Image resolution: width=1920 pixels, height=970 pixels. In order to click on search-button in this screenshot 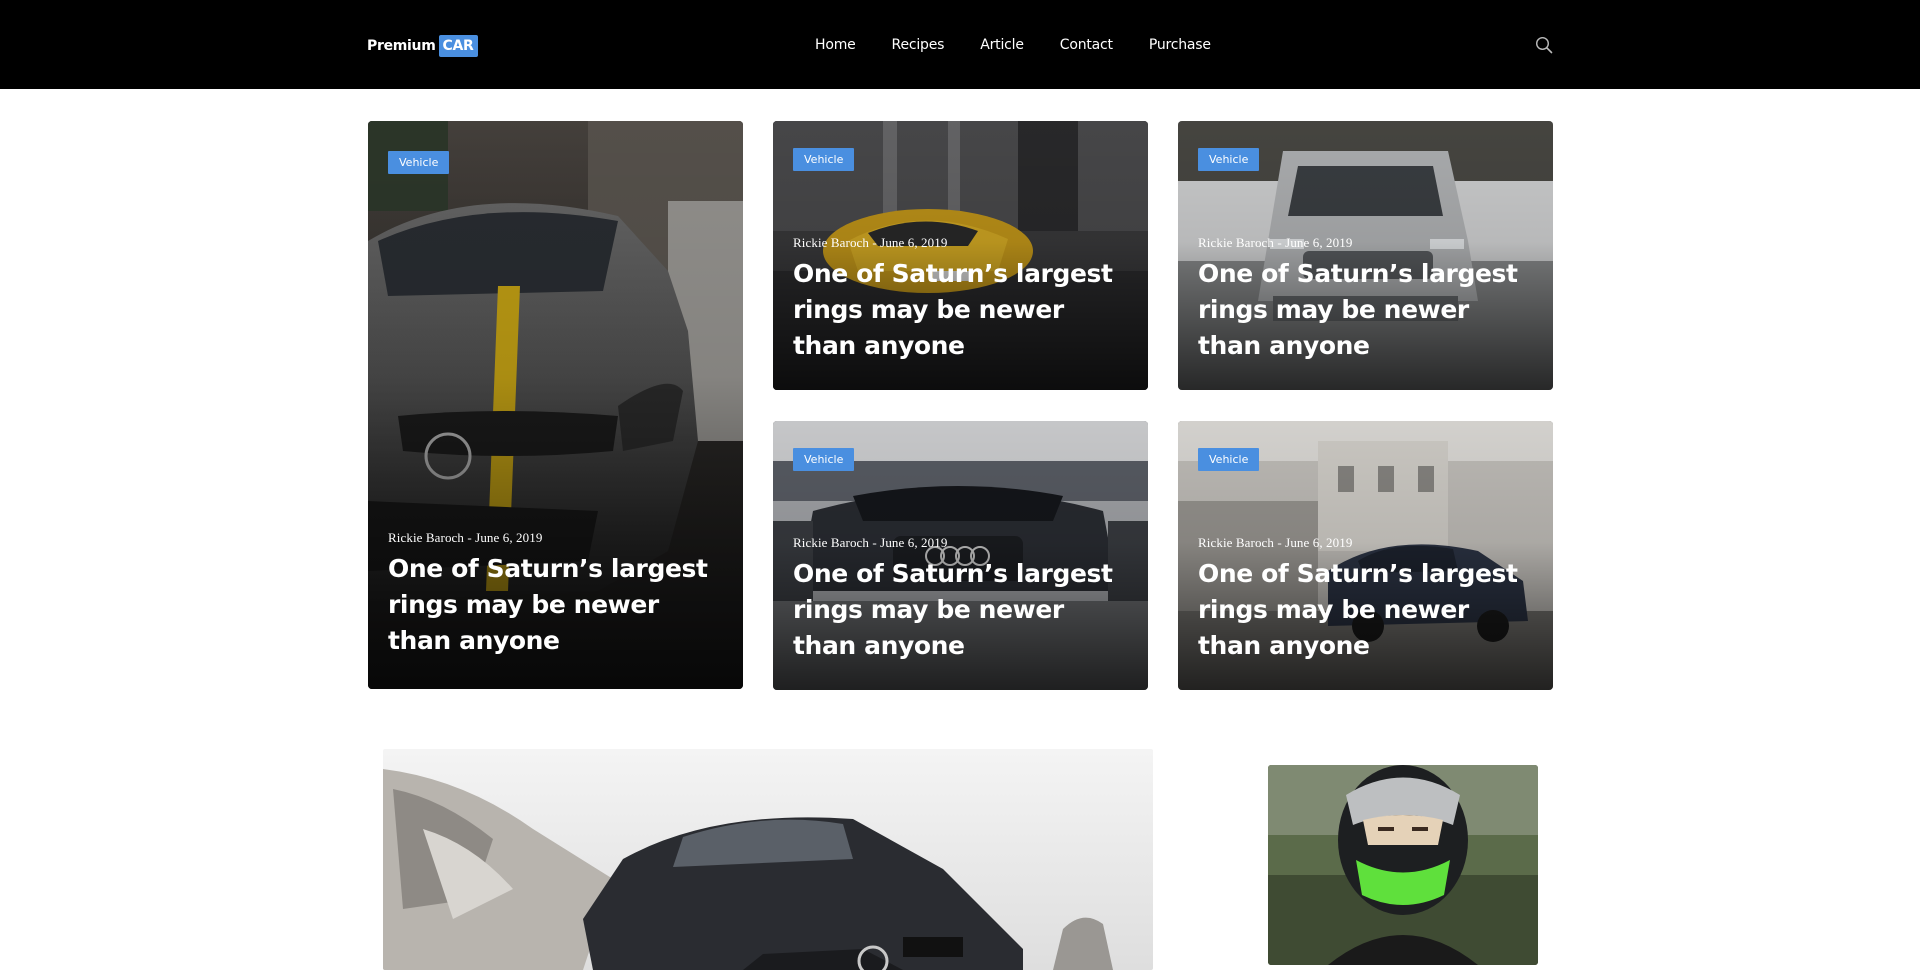, I will do `click(1544, 45)`.